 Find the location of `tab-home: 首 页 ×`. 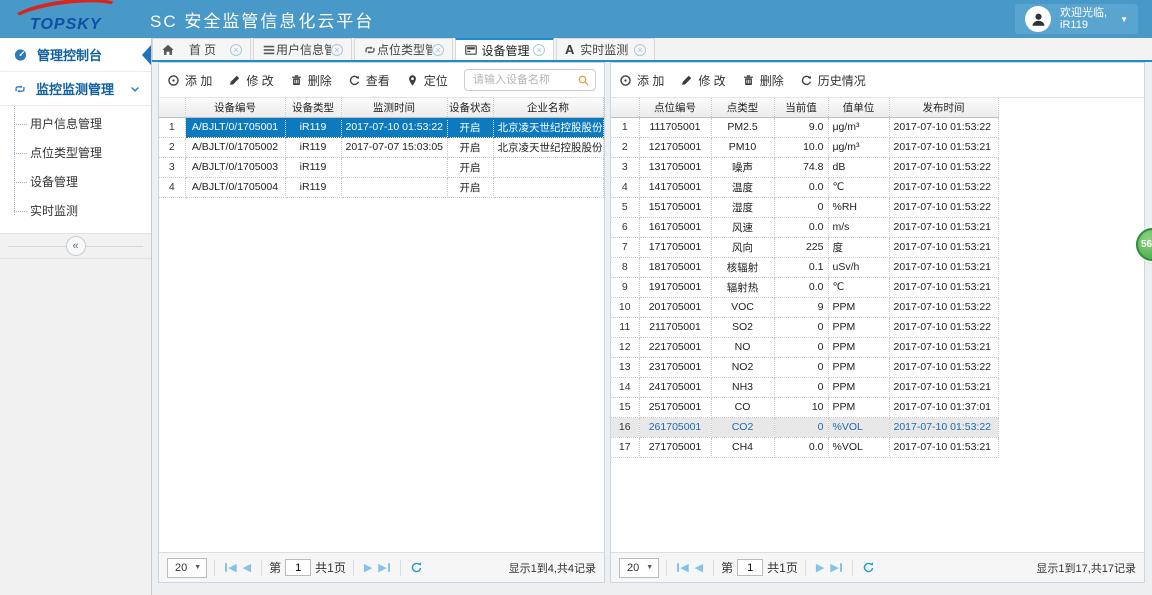

tab-home: 首 页 × is located at coordinates (201, 49).